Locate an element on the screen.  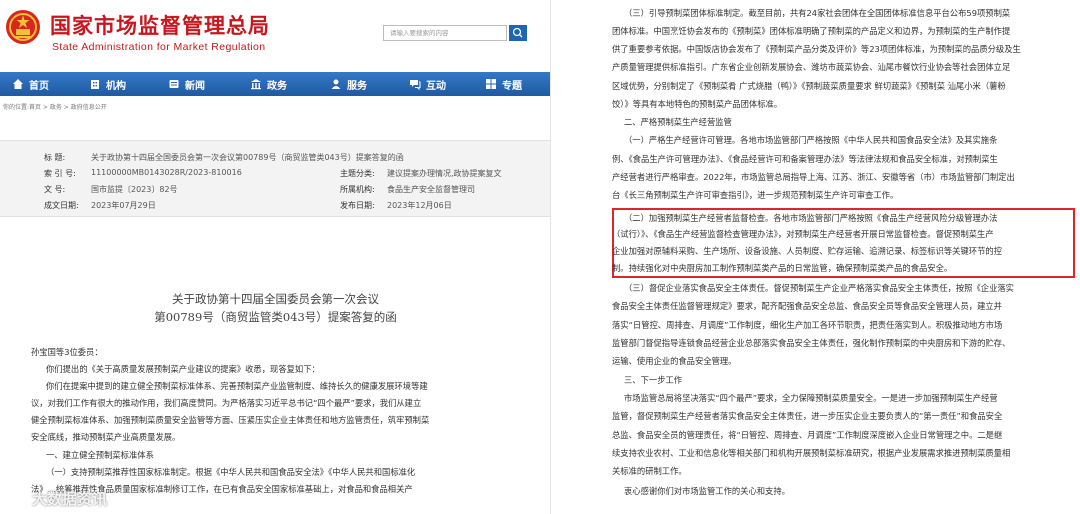
right-body-closing: 衷心感谢你们对市场监管工作的关心和支持。 is located at coordinates (707, 491).